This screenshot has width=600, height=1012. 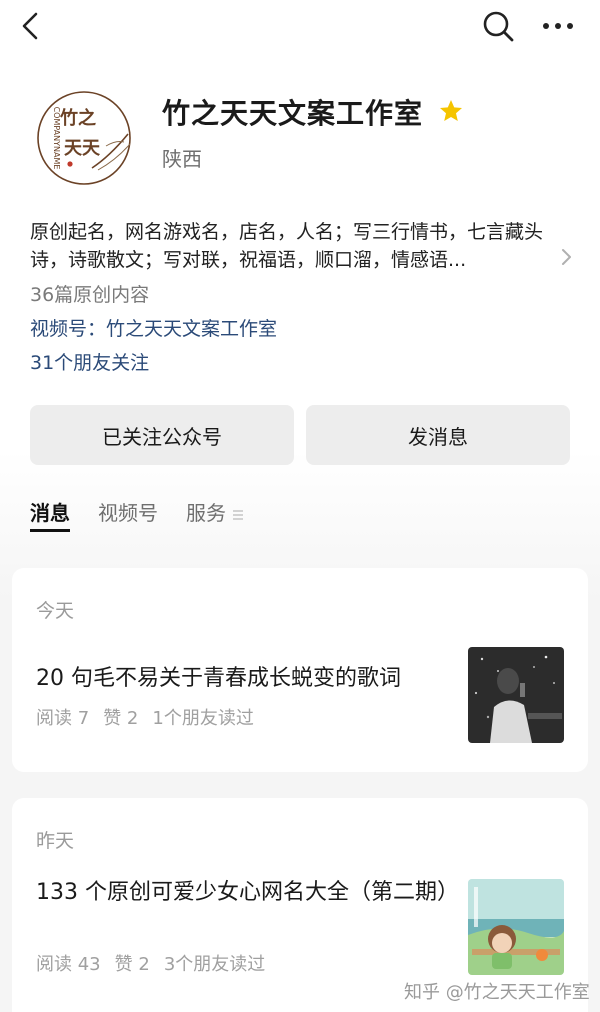 I want to click on back-arrow-icon, so click(x=32, y=26).